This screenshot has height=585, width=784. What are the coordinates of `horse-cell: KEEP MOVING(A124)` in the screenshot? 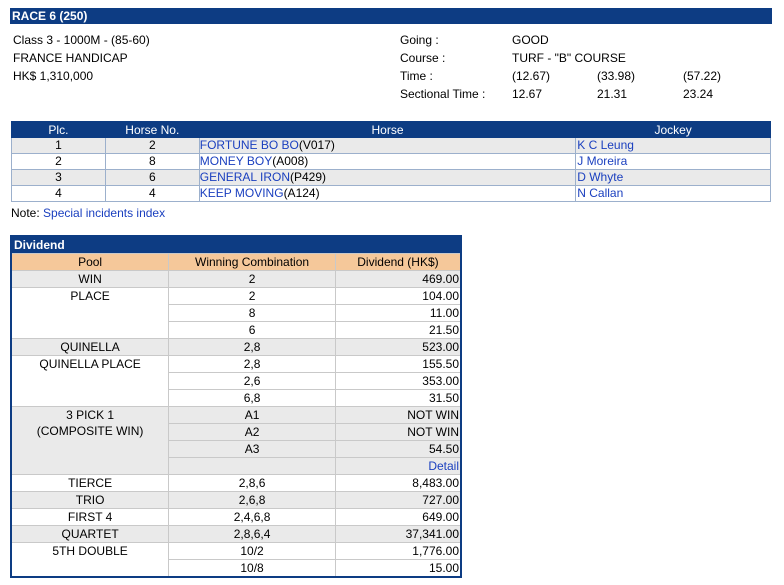 It's located at (387, 193).